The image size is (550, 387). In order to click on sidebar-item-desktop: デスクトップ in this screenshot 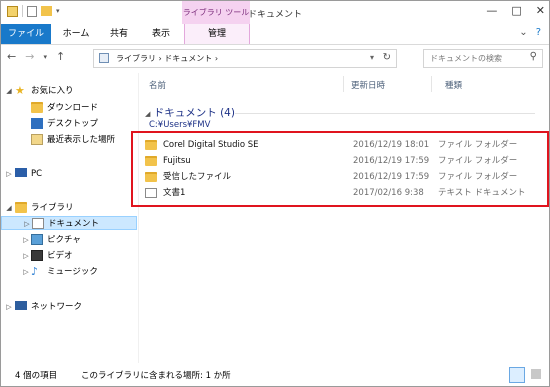, I will do `click(69, 124)`.